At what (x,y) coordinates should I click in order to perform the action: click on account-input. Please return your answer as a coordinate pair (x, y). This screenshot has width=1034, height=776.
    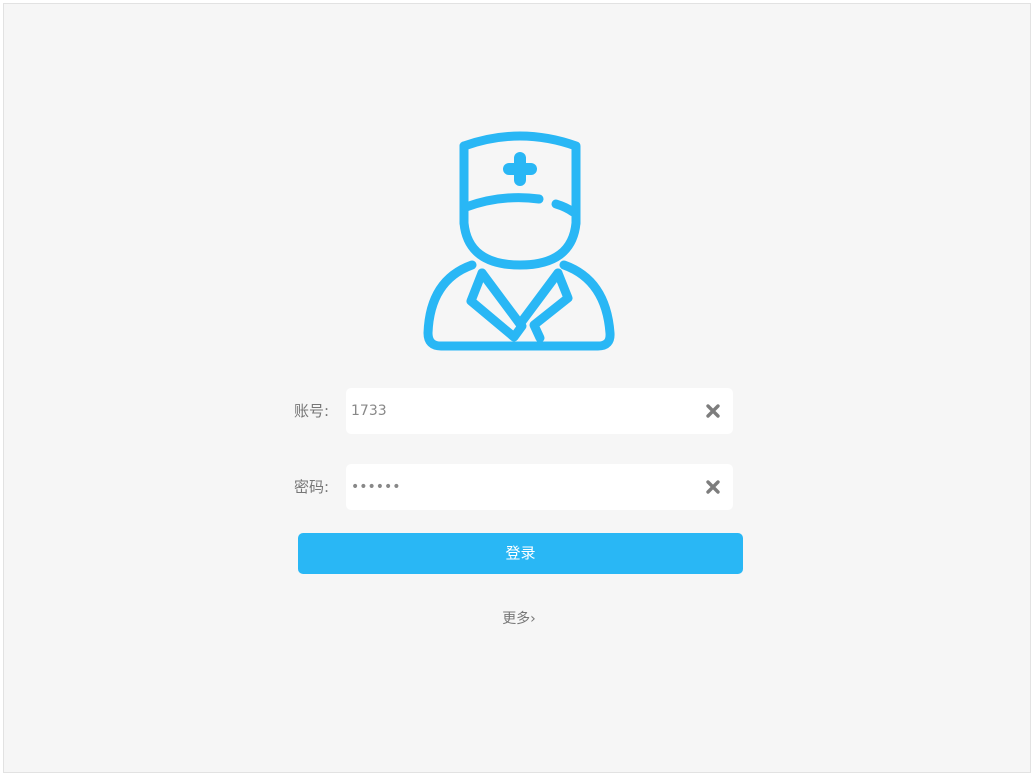
    Looking at the image, I should click on (521, 411).